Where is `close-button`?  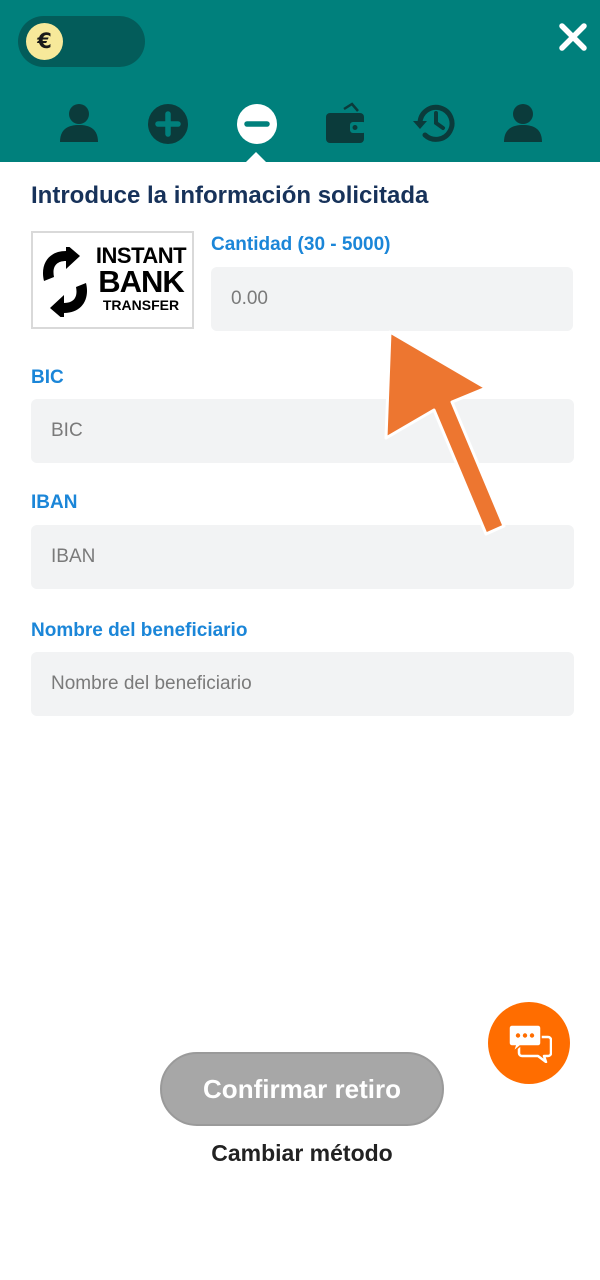
close-button is located at coordinates (573, 37).